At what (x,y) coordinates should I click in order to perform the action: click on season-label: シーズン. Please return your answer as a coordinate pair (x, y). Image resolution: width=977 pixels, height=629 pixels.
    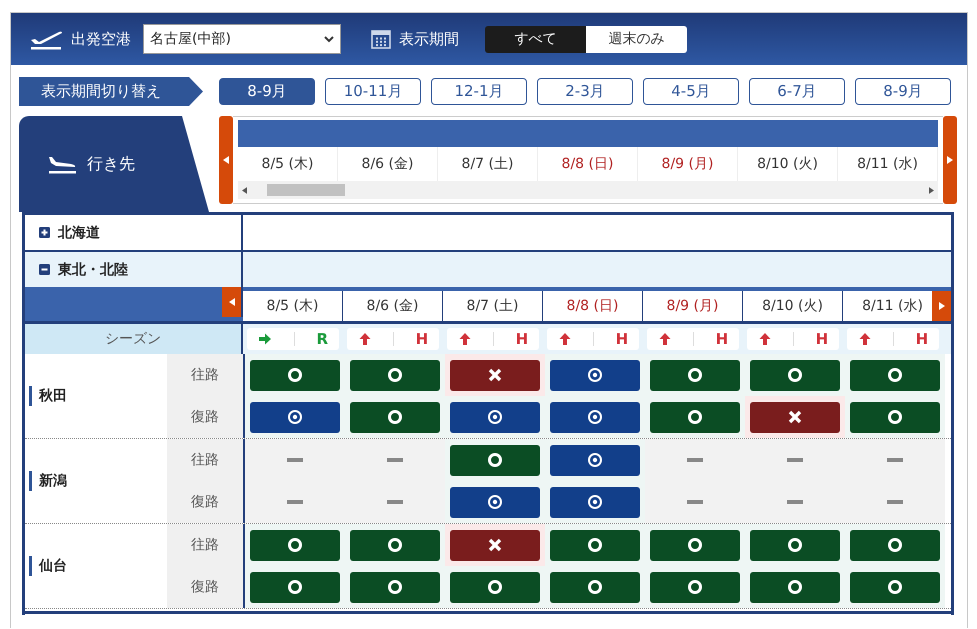
    Looking at the image, I should click on (134, 339).